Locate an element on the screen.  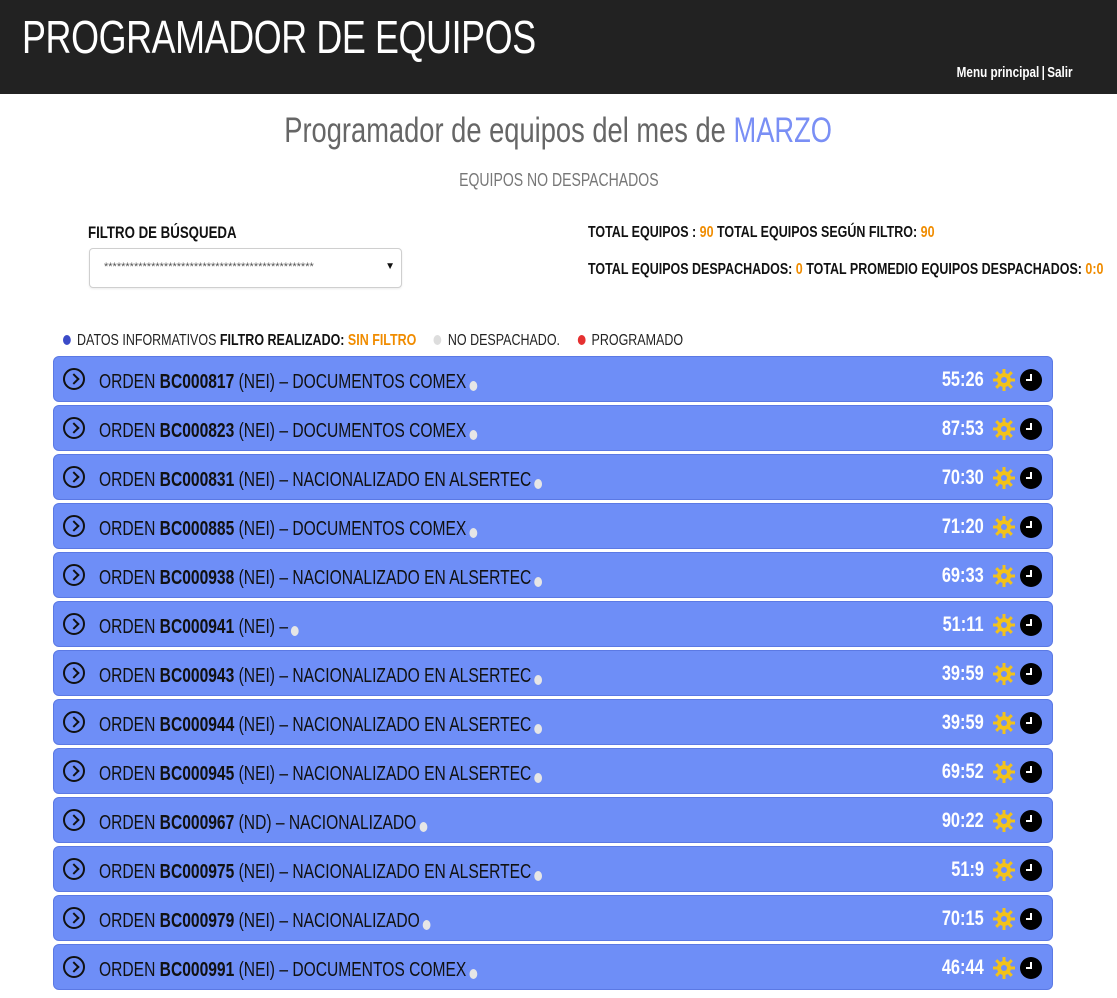
order-code: BC000944 is located at coordinates (197, 725).